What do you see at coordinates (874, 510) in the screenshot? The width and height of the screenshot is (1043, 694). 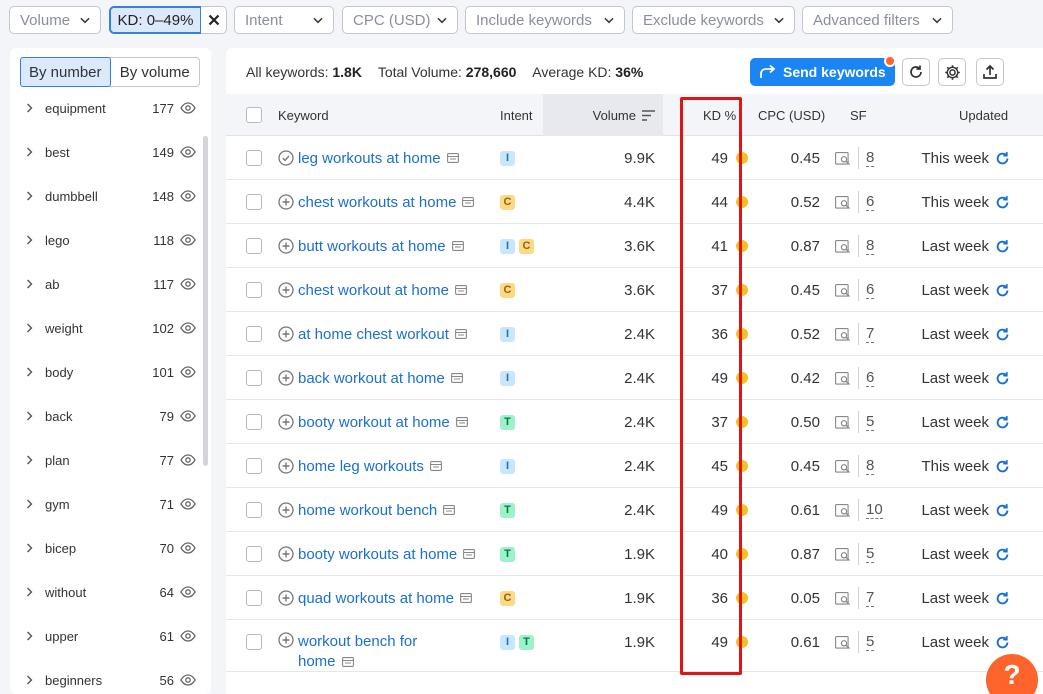 I see `sf-count: 10` at bounding box center [874, 510].